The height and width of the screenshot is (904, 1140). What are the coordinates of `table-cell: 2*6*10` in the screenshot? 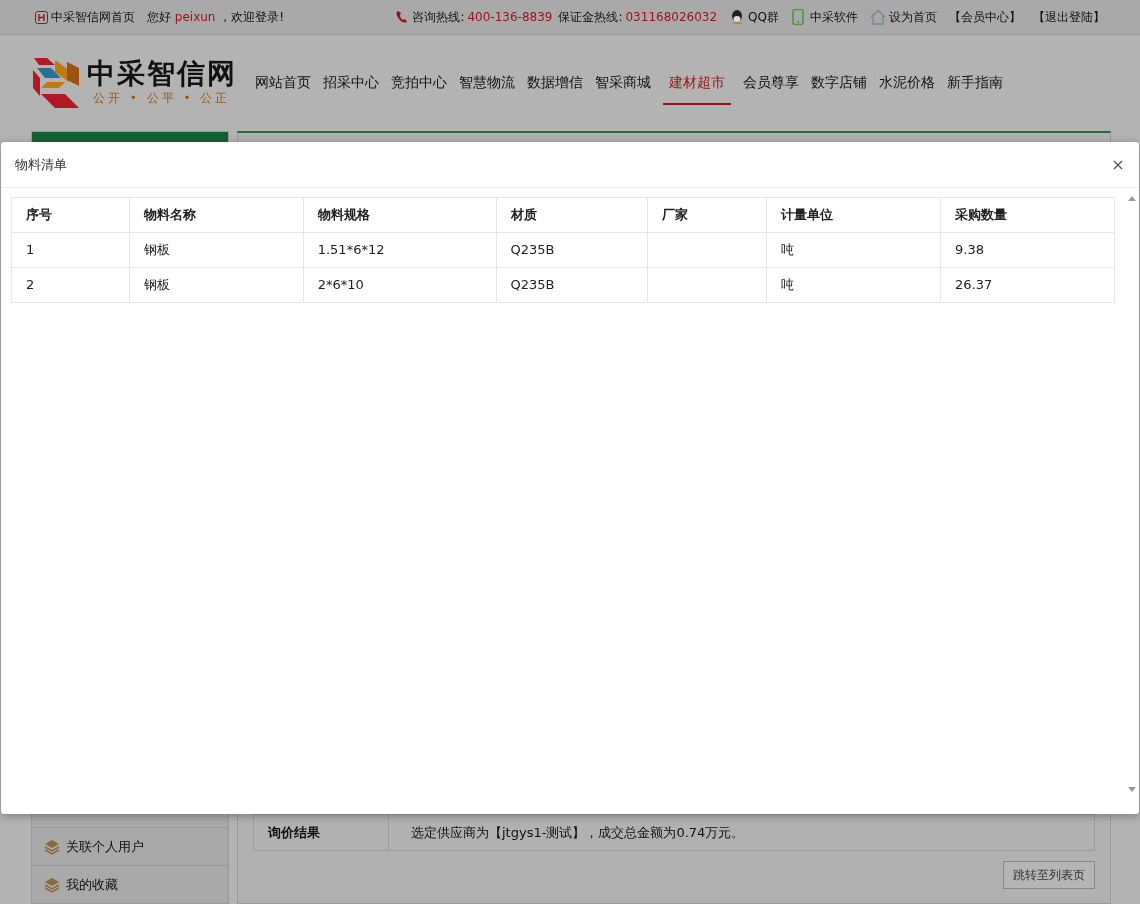 It's located at (400, 285).